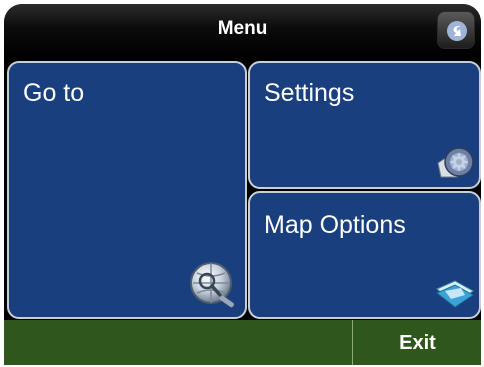  I want to click on exit-button: Exit, so click(417, 342).